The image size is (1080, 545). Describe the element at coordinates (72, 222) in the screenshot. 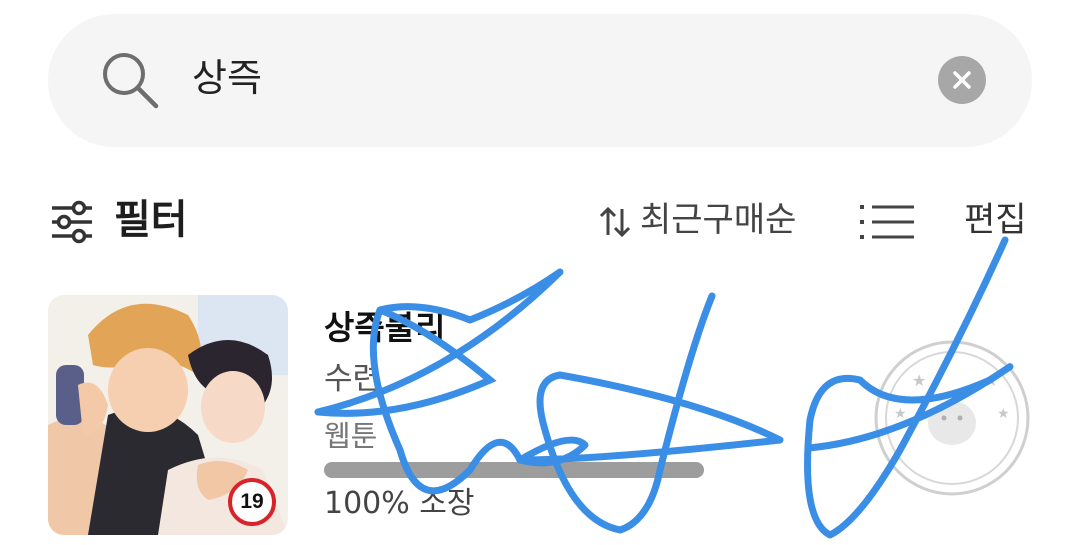

I see `filter-icon` at that location.